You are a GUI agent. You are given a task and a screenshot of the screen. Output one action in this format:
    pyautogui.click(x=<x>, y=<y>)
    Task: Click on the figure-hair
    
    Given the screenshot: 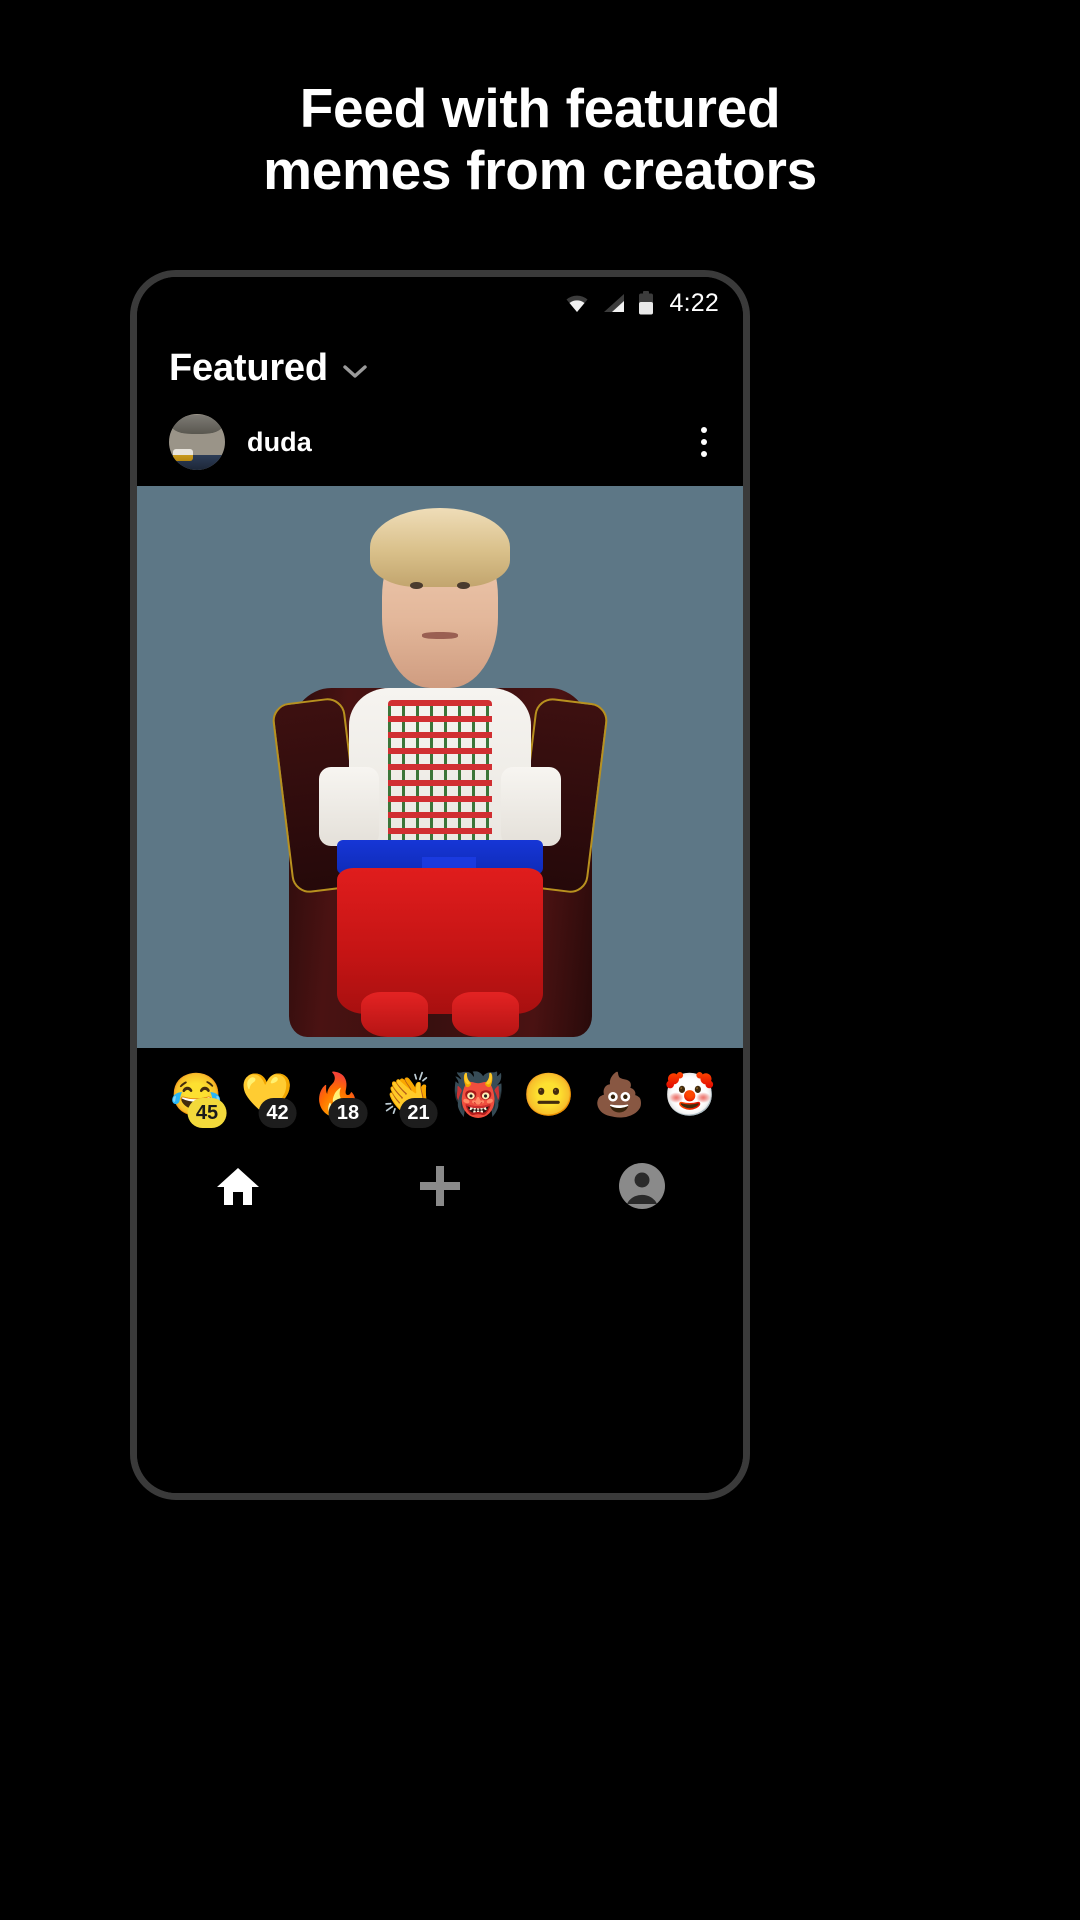 What is the action you would take?
    pyautogui.click(x=440, y=548)
    